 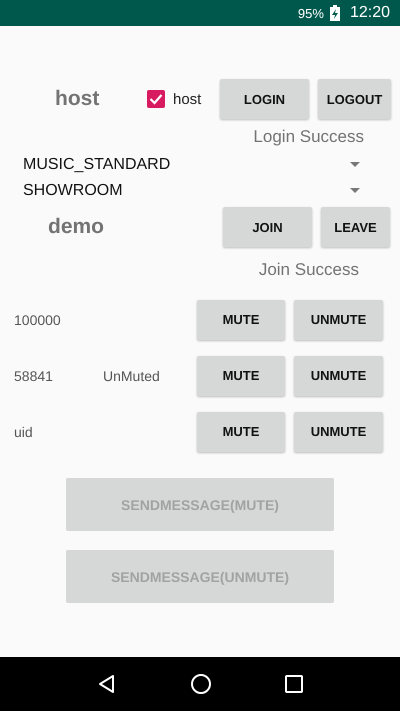 What do you see at coordinates (131, 376) in the screenshot?
I see `user-status: UnMuted` at bounding box center [131, 376].